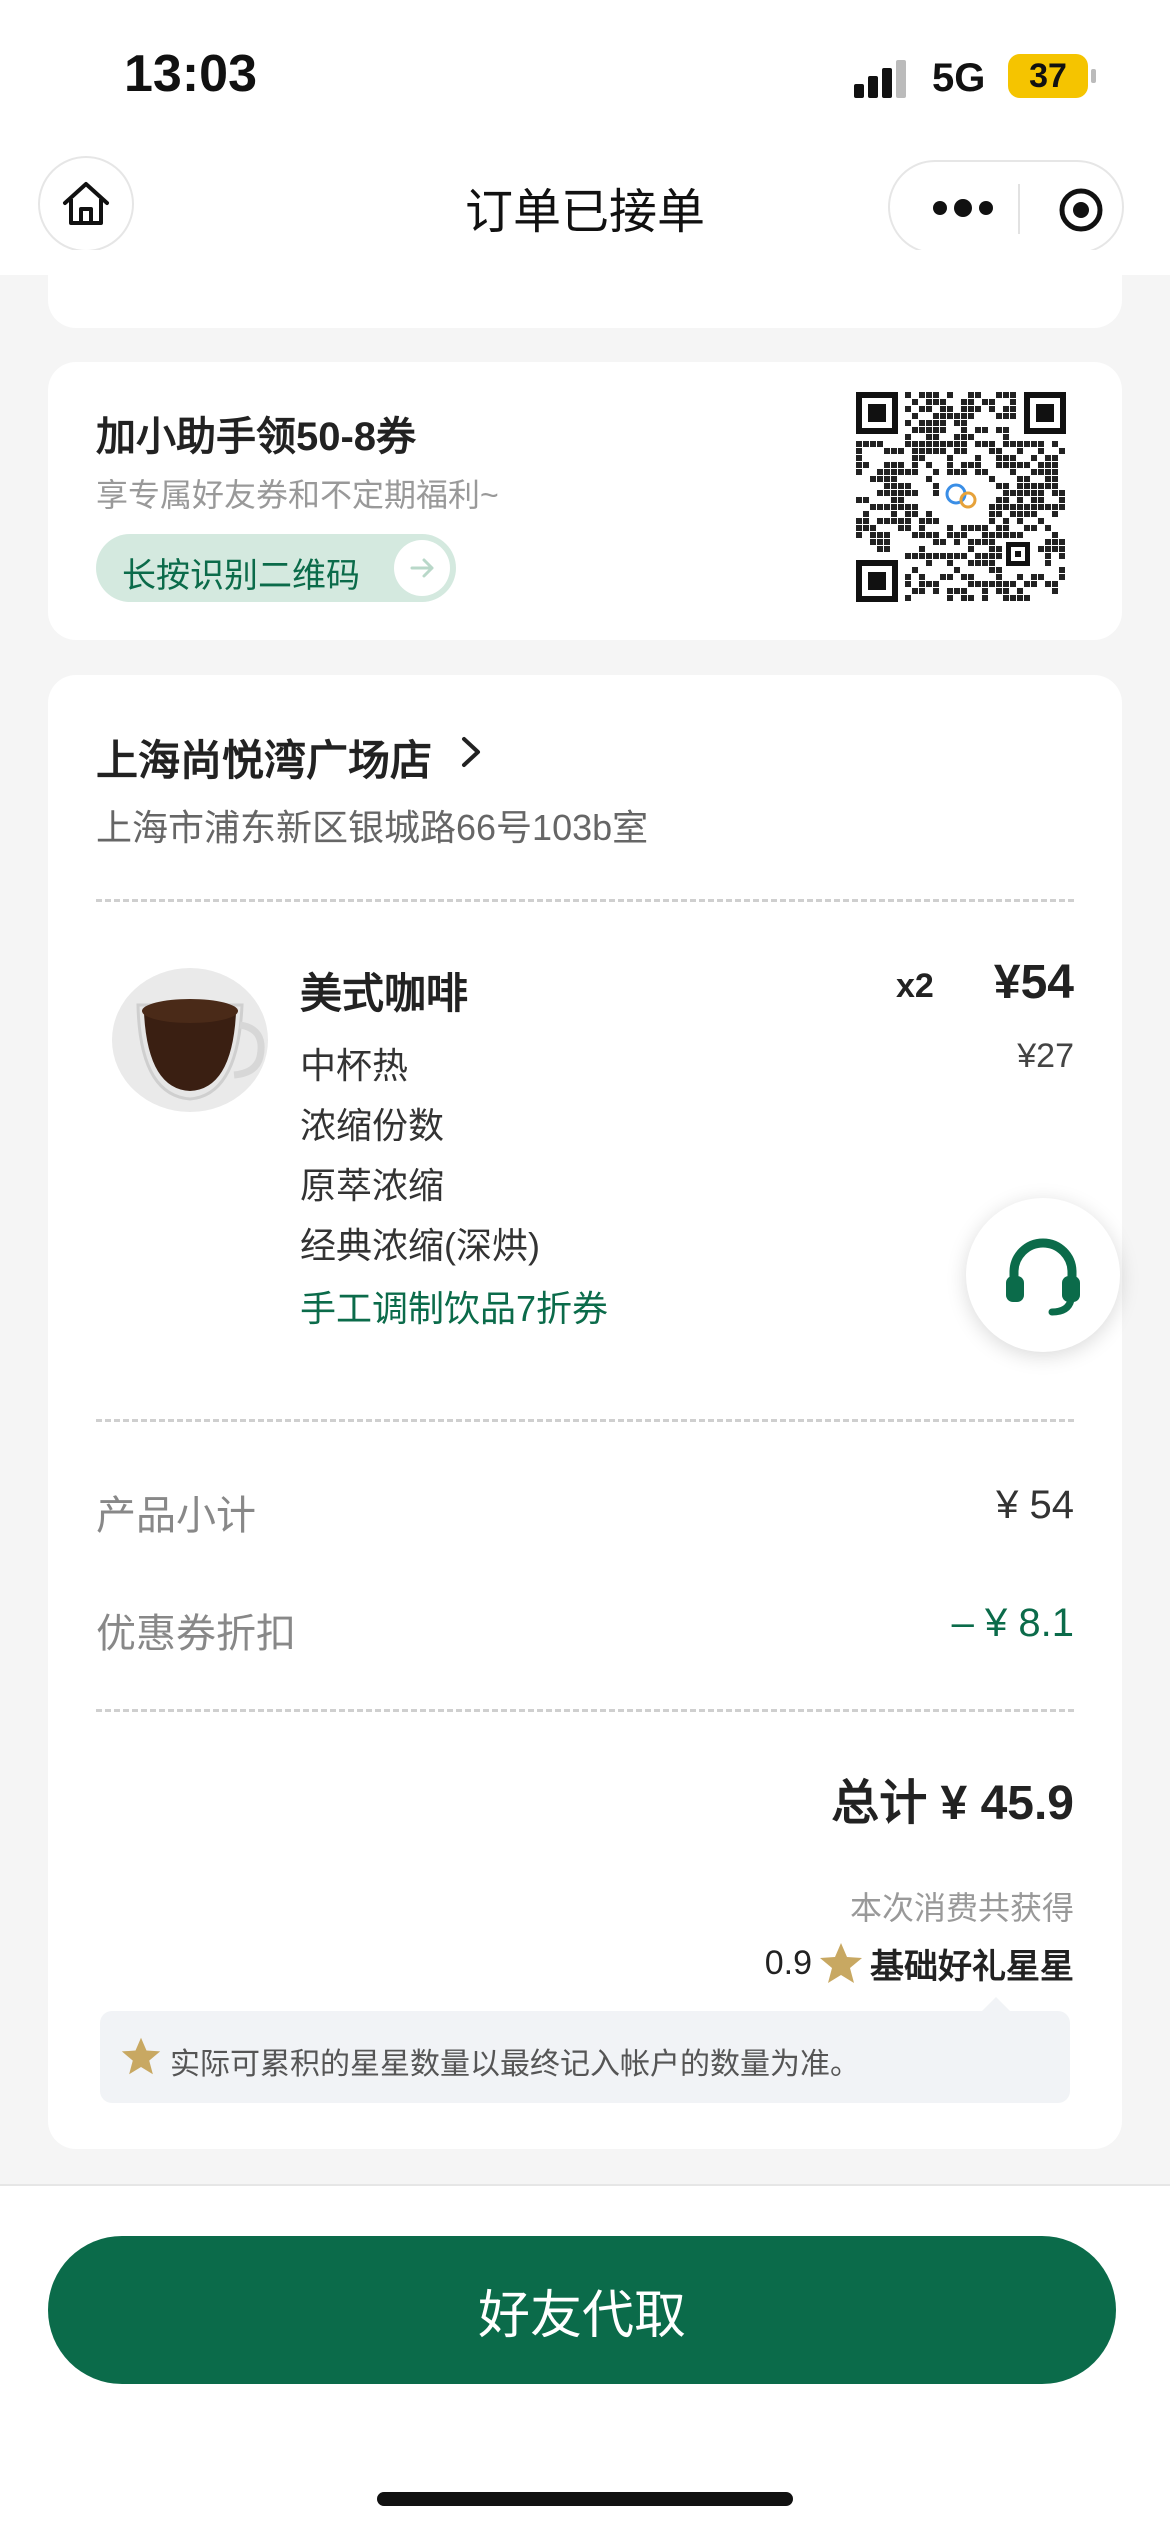  I want to click on discount-label: 优惠券折扣, so click(196, 1634).